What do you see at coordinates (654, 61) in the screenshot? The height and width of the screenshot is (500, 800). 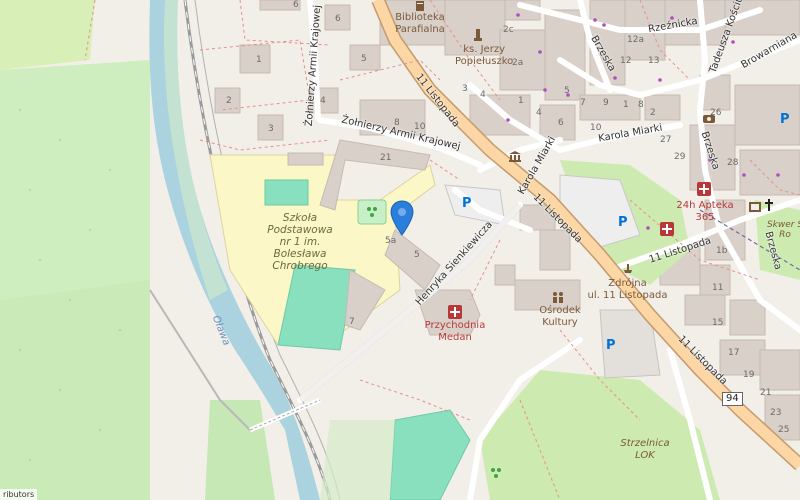 I see `house-number: 13` at bounding box center [654, 61].